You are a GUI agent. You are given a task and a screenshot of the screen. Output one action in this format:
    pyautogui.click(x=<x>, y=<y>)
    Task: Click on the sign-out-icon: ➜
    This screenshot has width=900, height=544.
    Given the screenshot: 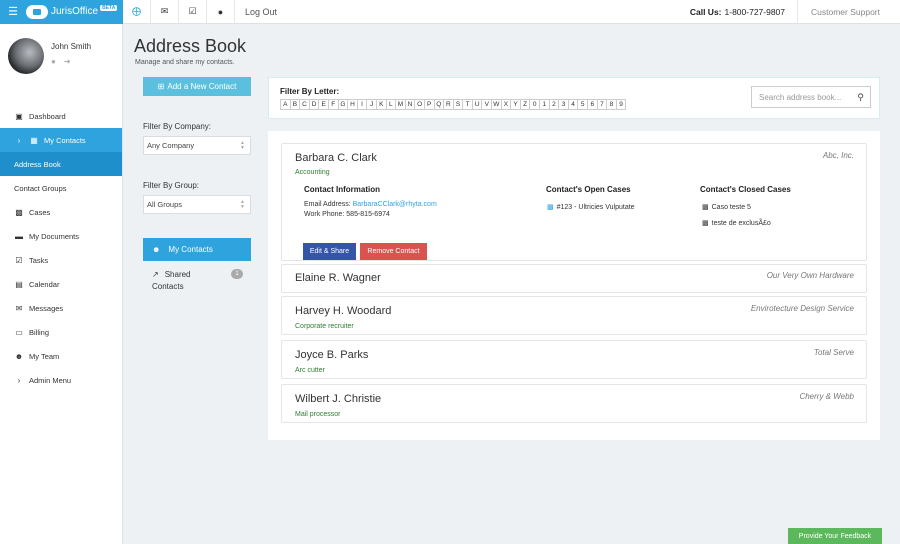 What is the action you would take?
    pyautogui.click(x=67, y=61)
    